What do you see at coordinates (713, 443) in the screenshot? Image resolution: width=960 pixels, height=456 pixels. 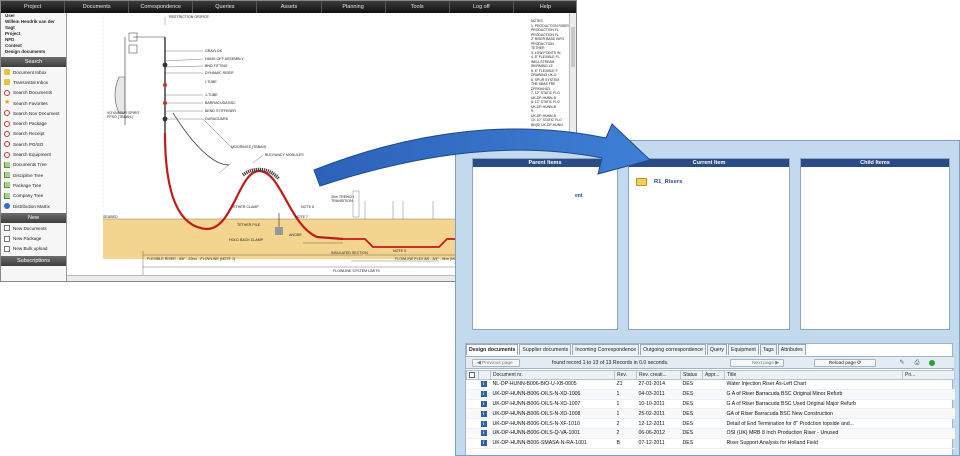 I see `approval-cell` at bounding box center [713, 443].